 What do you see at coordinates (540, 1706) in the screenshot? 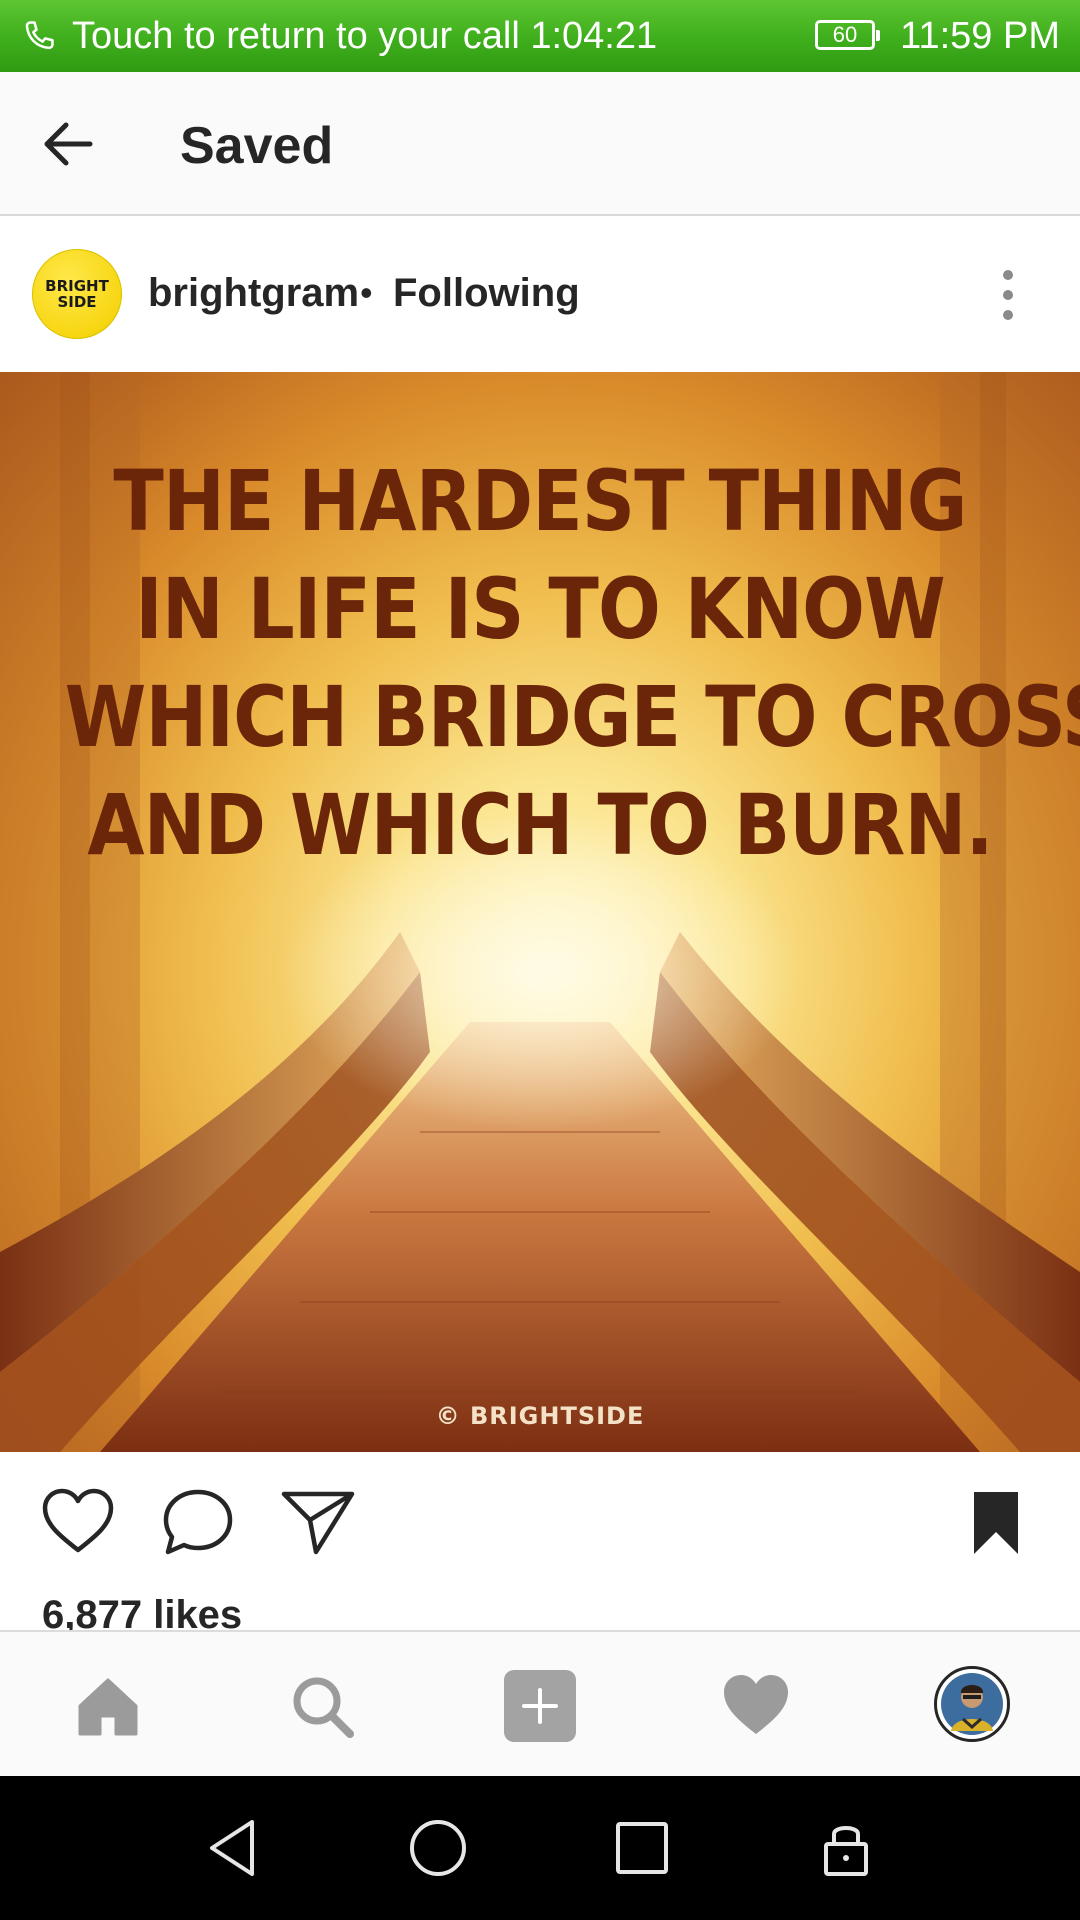
I see `add-post-icon` at bounding box center [540, 1706].